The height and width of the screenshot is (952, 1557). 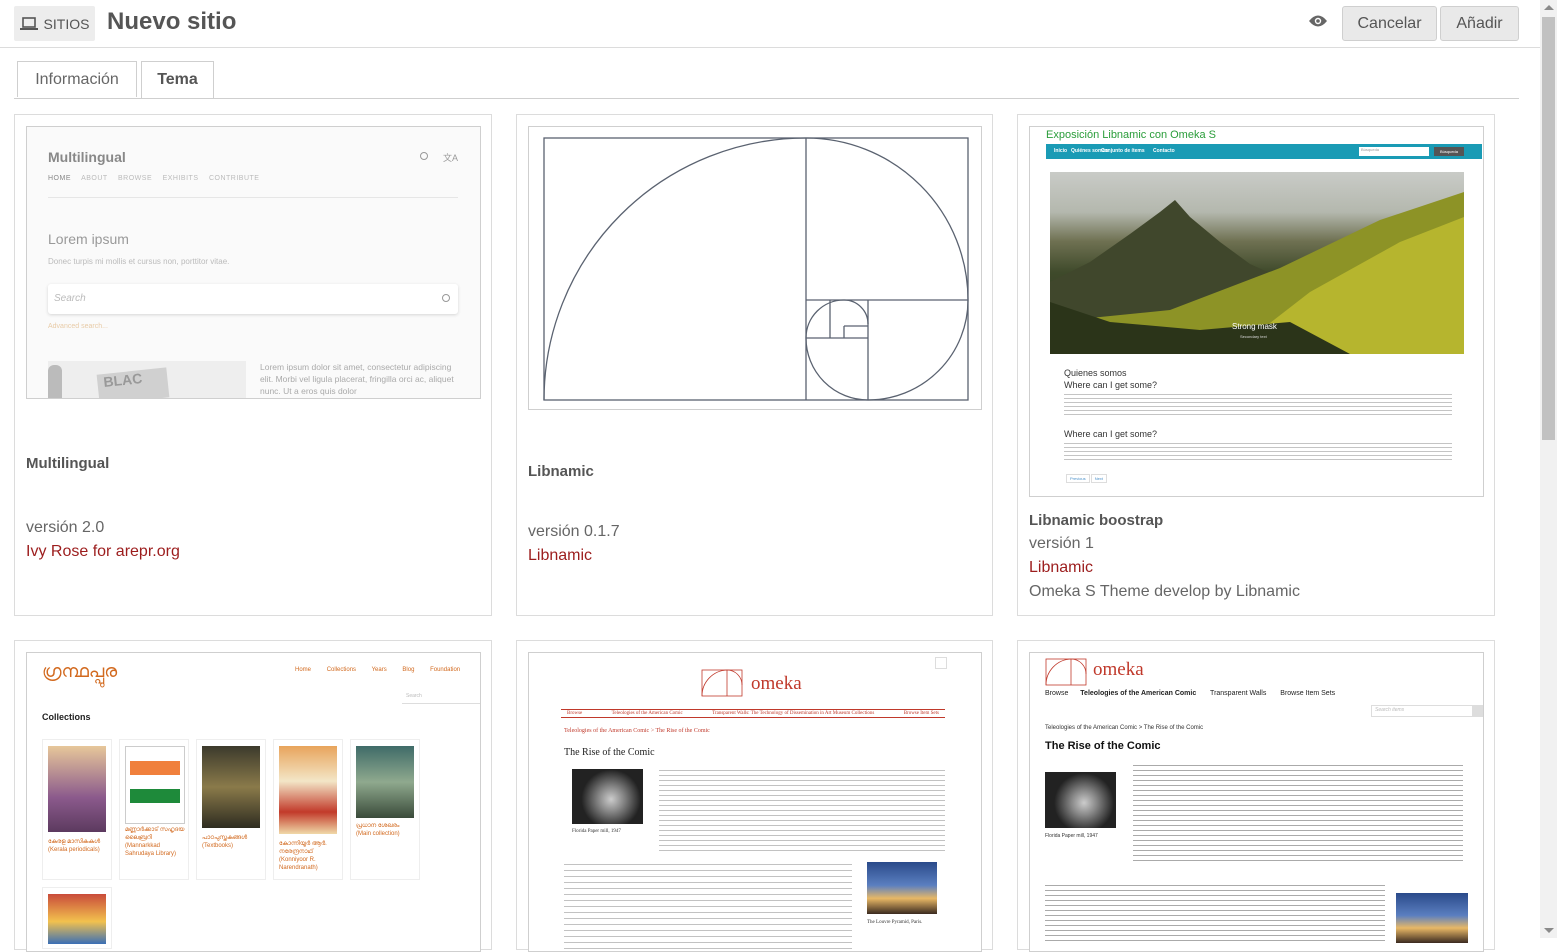 I want to click on section-tabs: Información Tema, so click(x=766, y=80).